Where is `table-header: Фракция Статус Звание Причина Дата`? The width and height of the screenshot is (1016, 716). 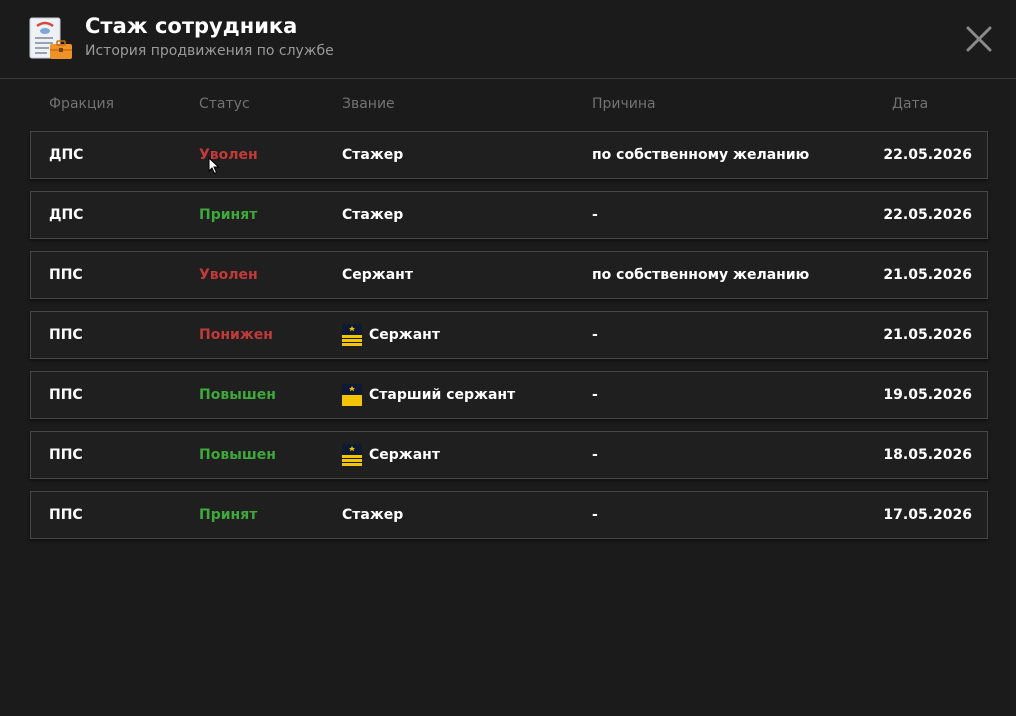
table-header: Фракция Статус Звание Причина Дата is located at coordinates (508, 106).